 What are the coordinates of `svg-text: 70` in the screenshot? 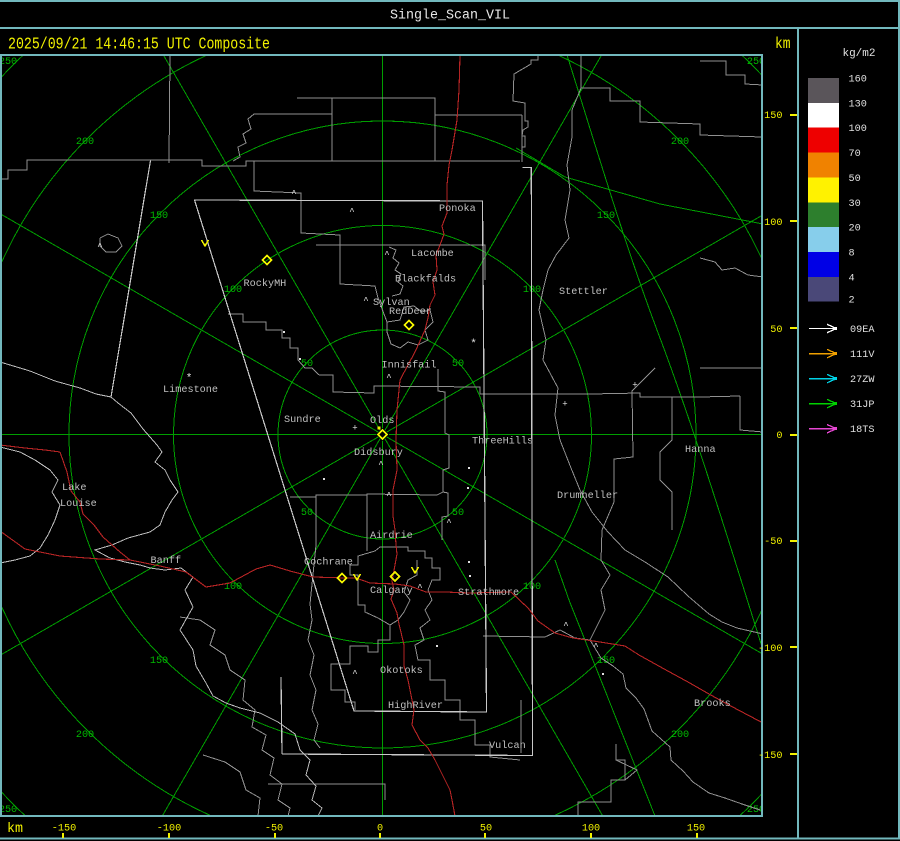 It's located at (855, 154).